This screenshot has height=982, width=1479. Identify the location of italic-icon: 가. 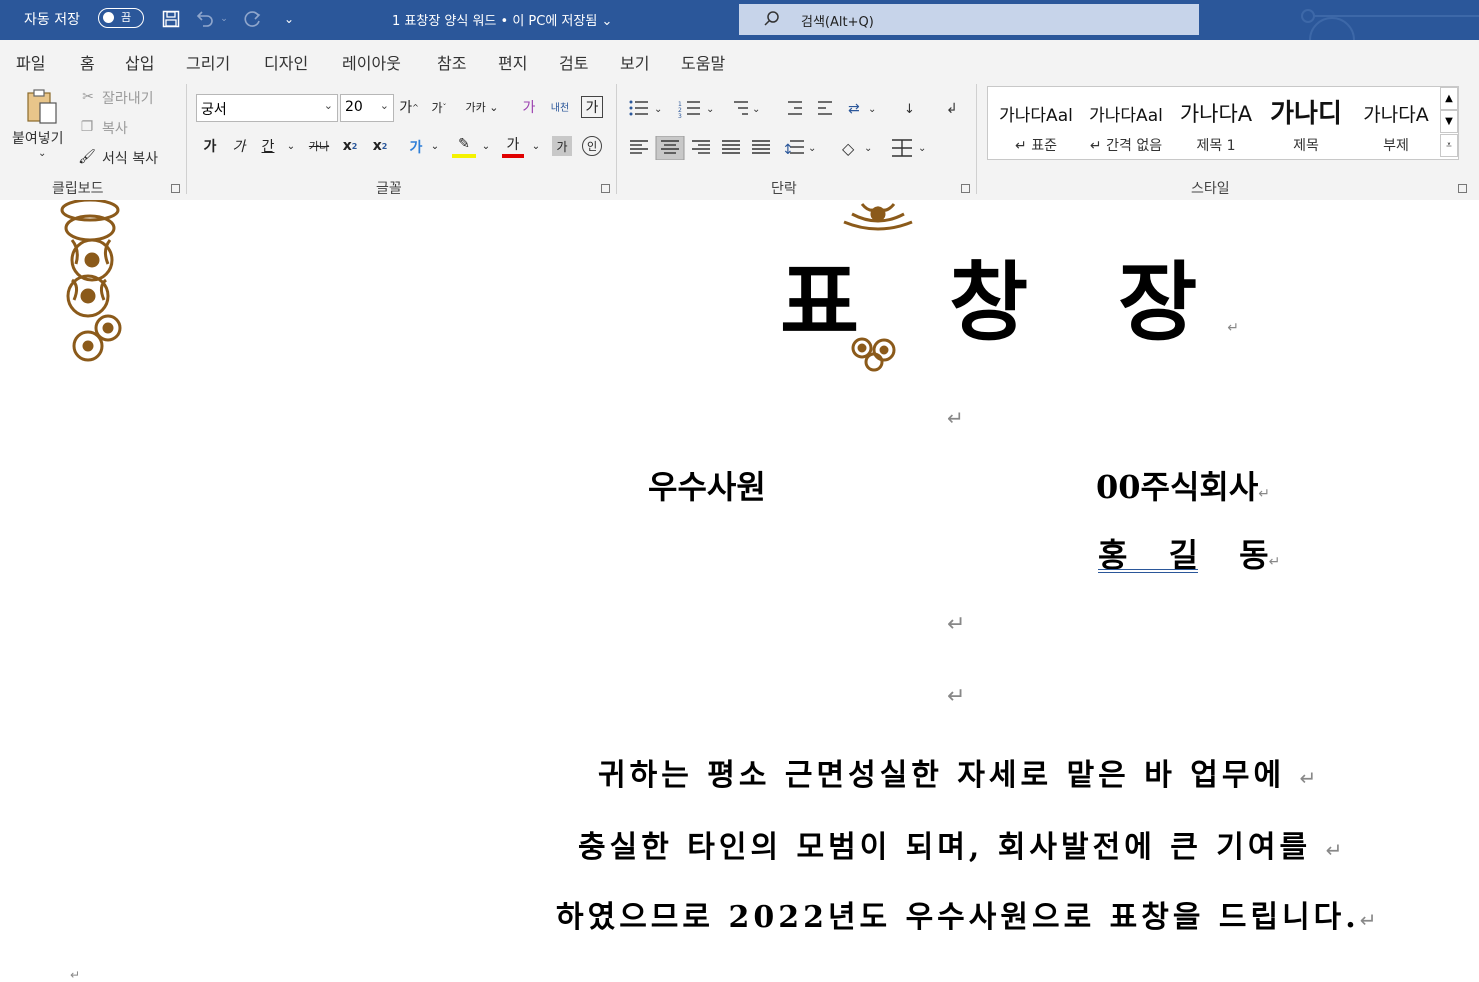
(239, 146).